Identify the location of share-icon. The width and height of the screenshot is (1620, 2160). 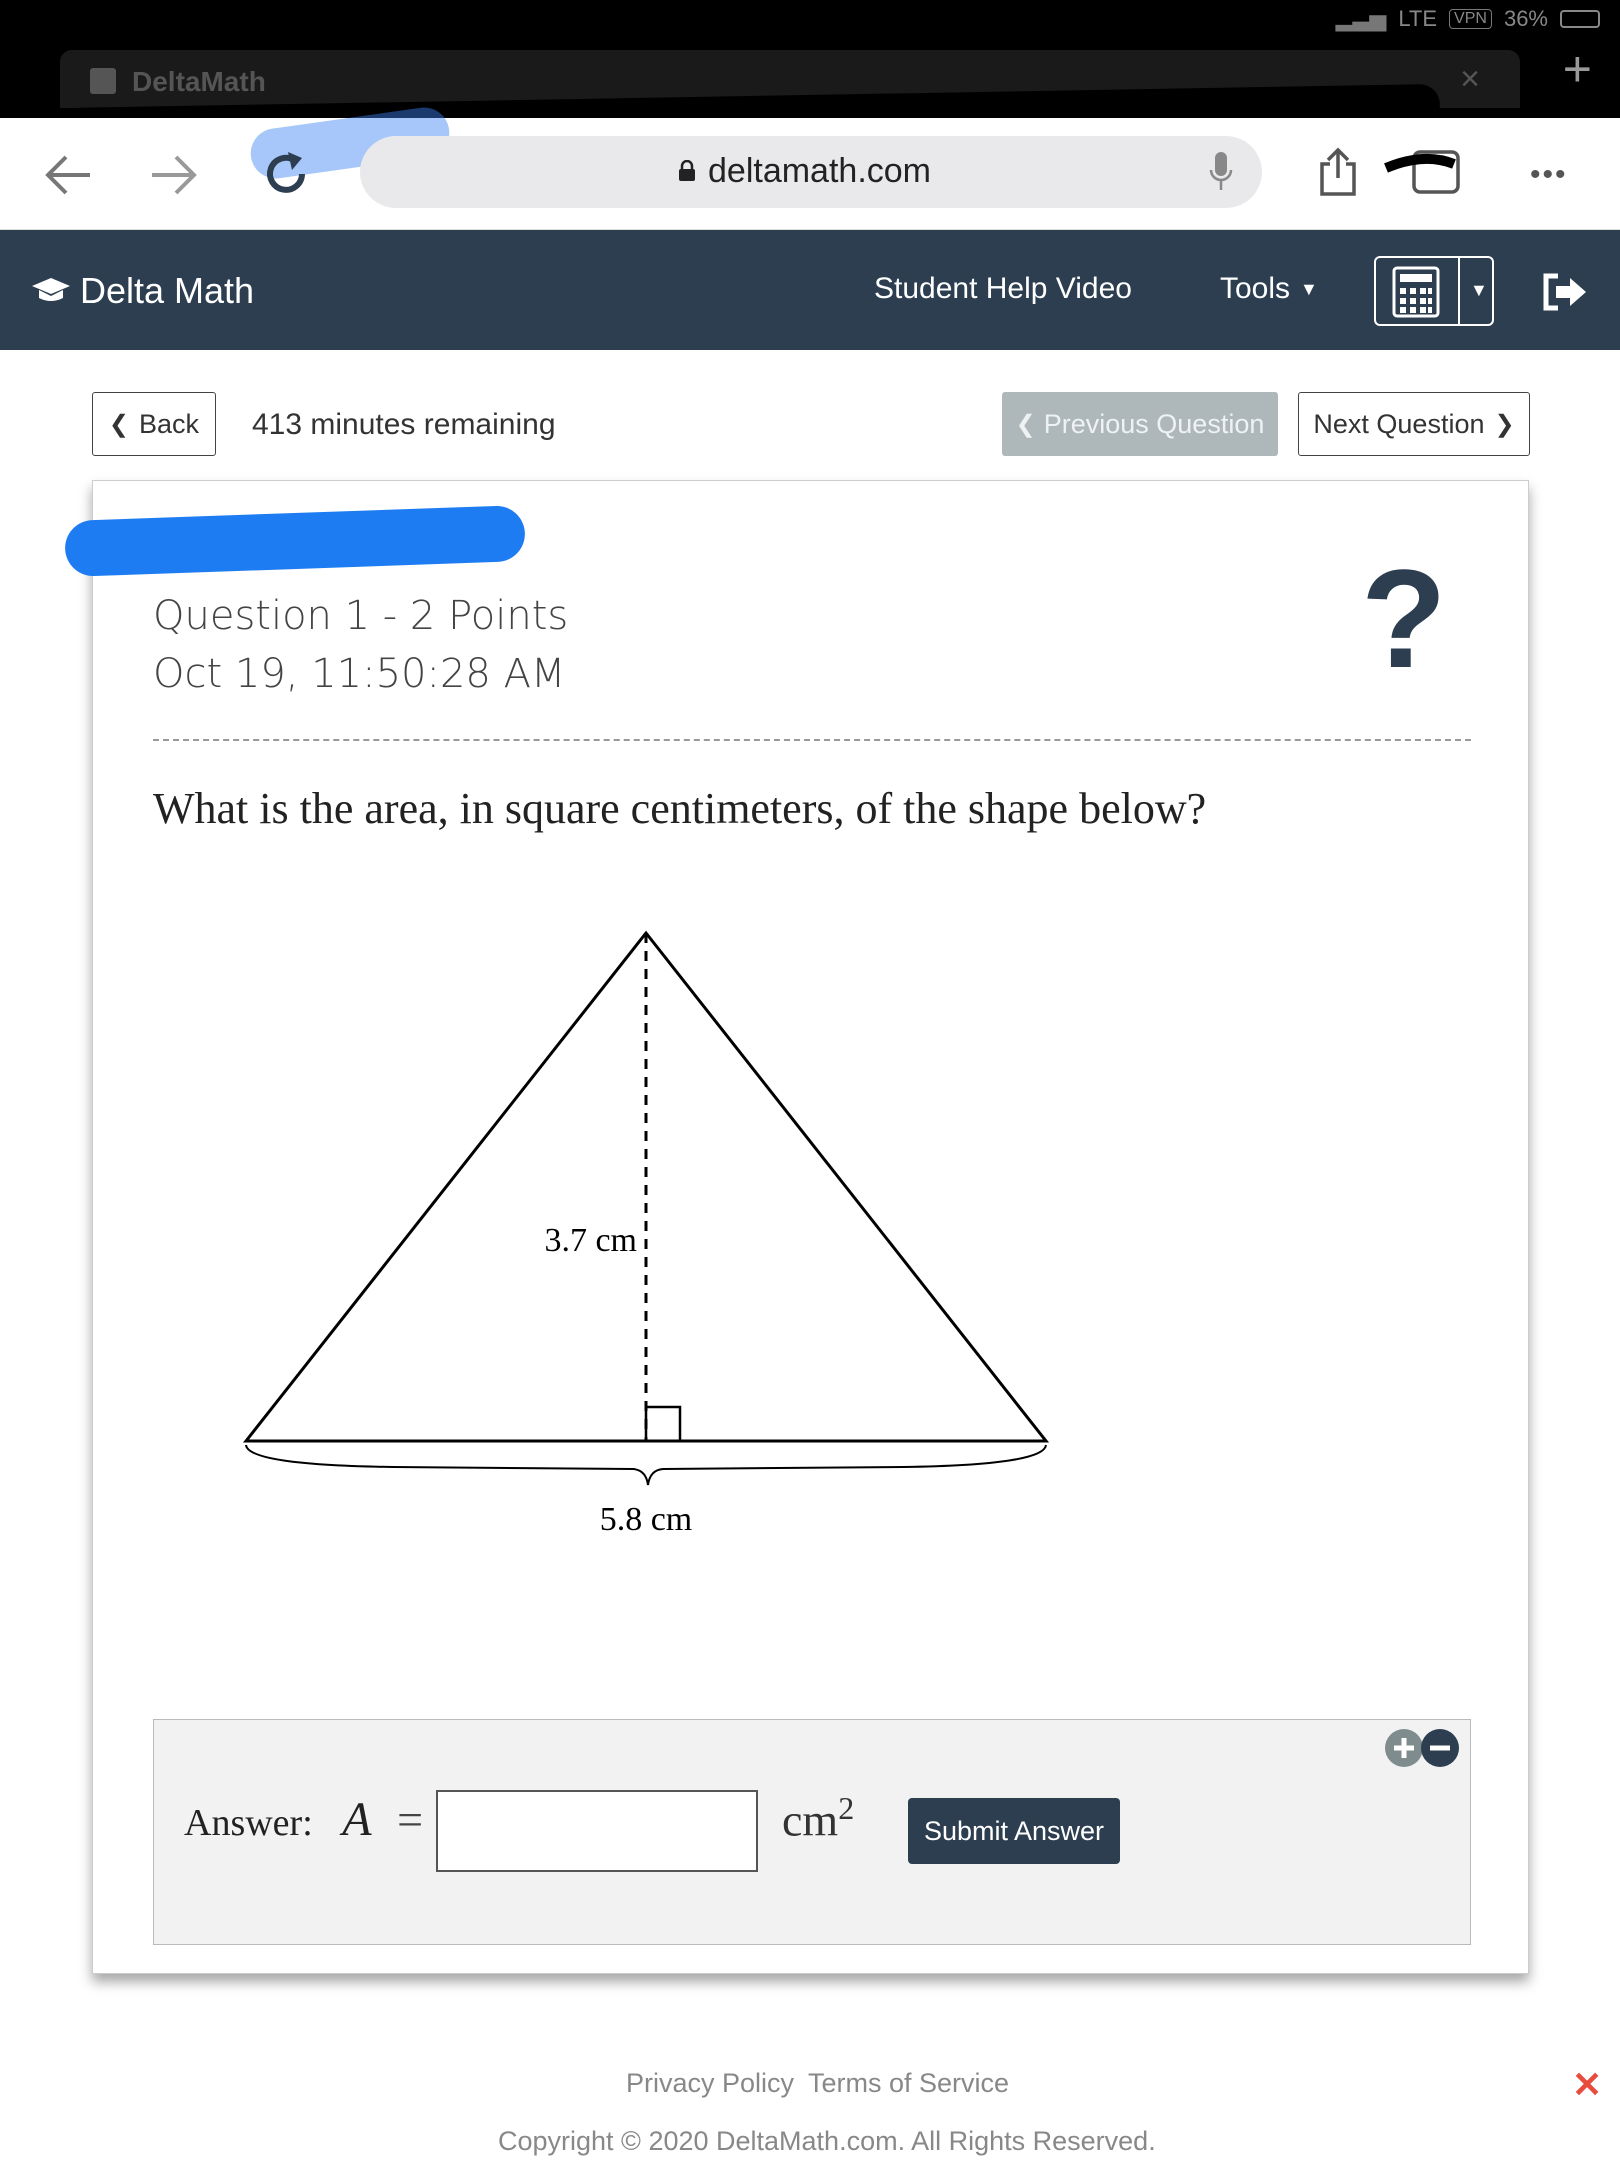
(1338, 172).